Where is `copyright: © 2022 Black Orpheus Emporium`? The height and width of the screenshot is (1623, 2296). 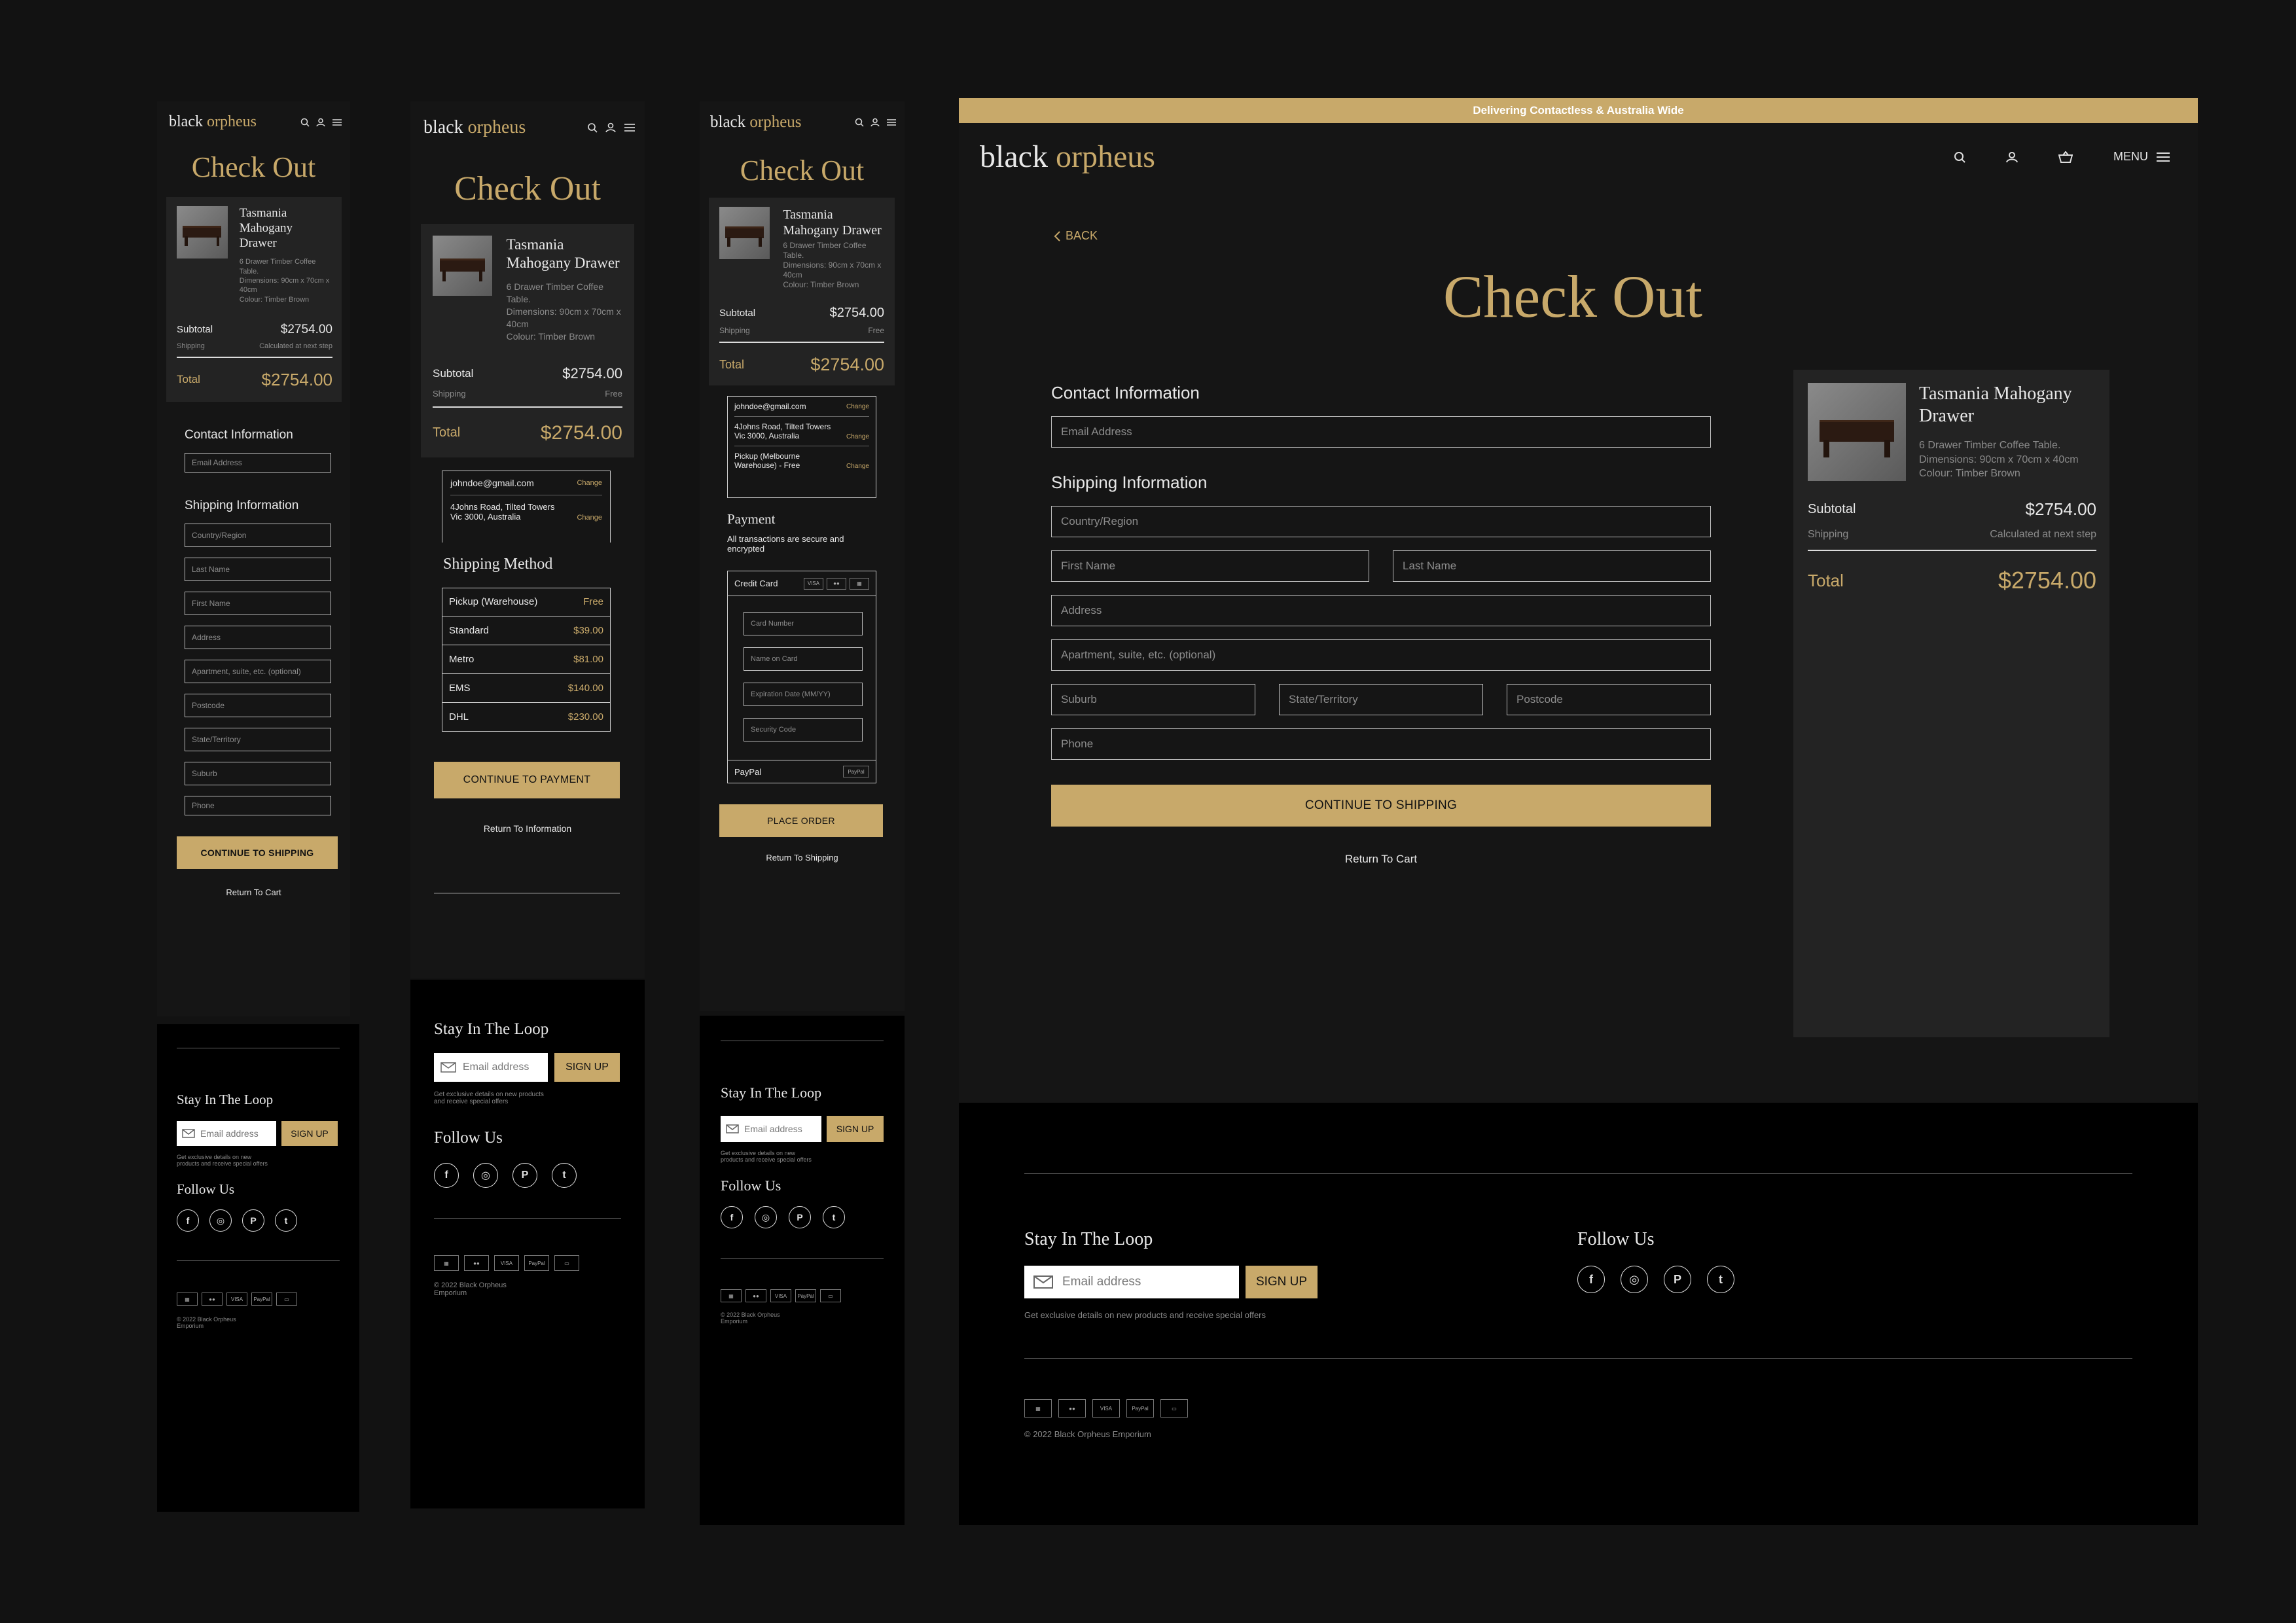
copyright: © 2022 Black Orpheus Emporium is located at coordinates (750, 1318).